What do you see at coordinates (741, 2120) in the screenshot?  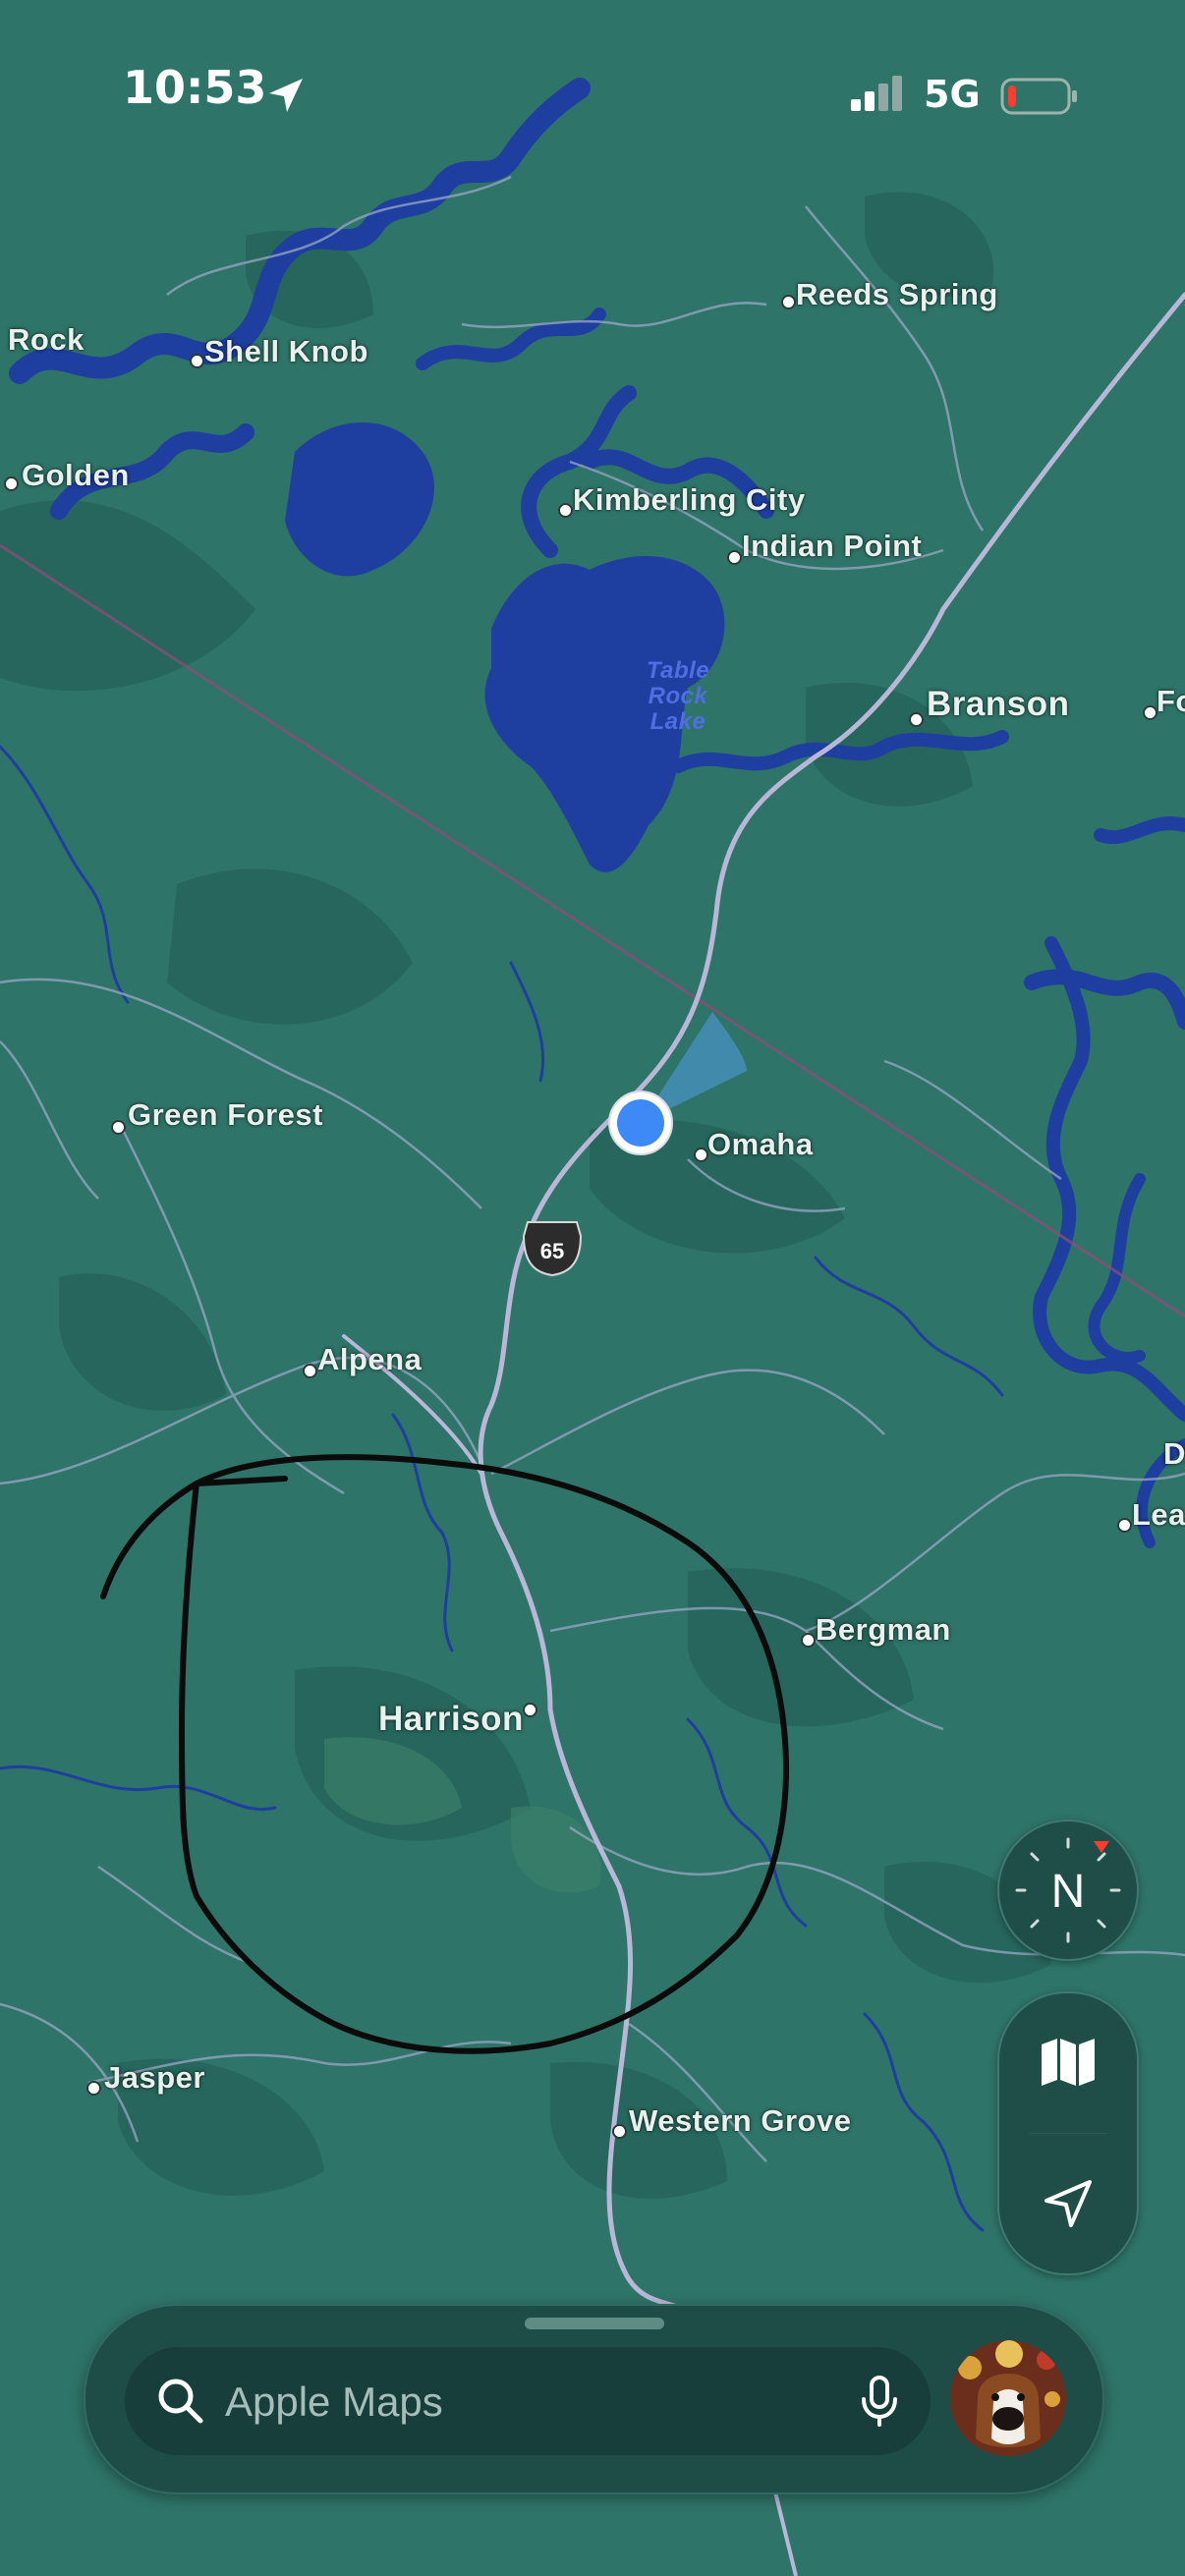 I see `place-label-western-grove: Western Grove` at bounding box center [741, 2120].